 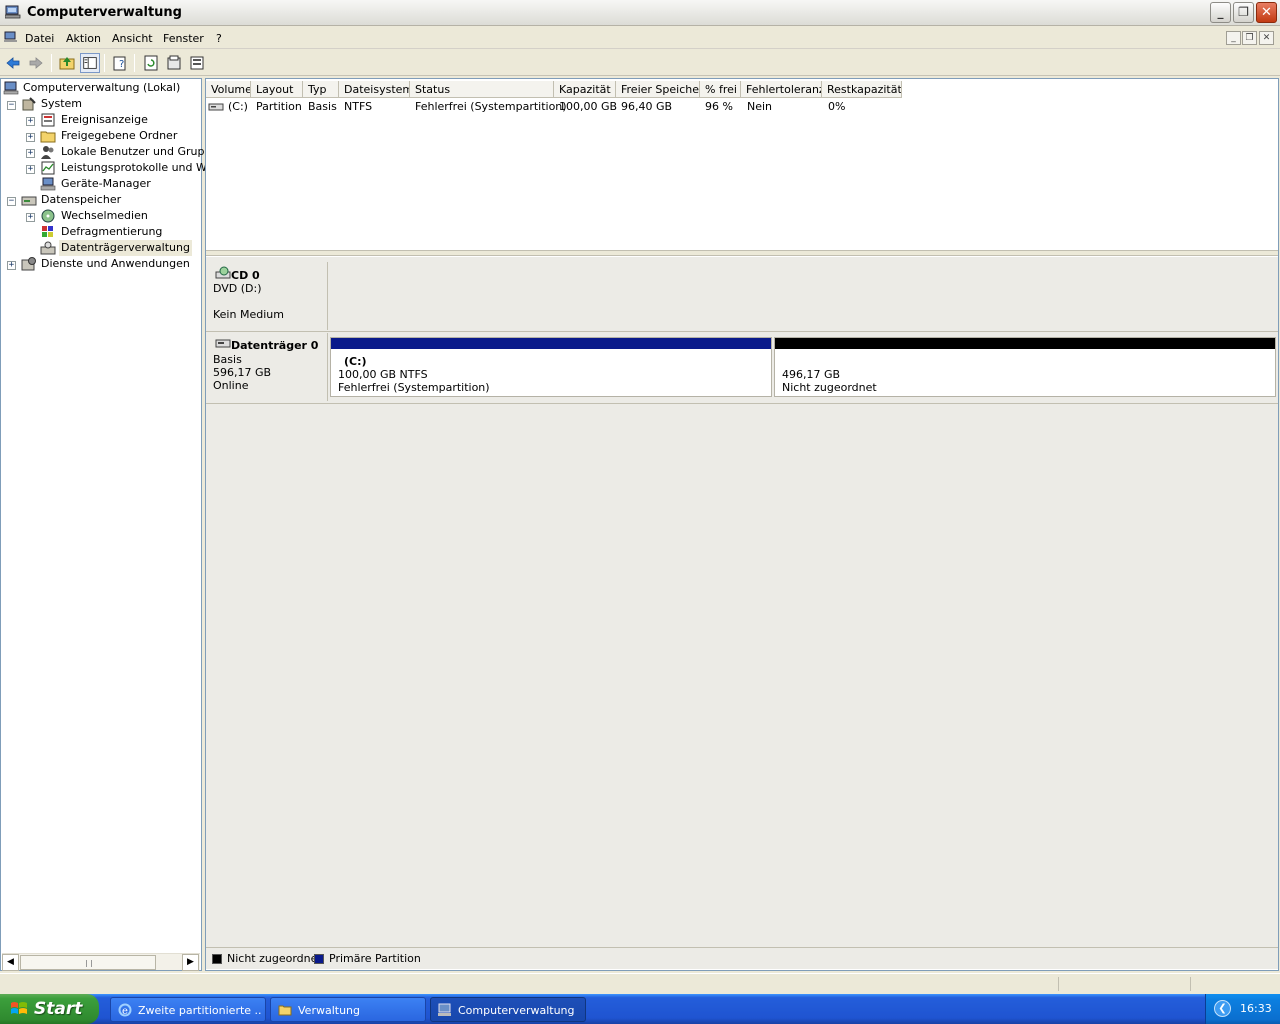 I want to click on tree-label: Ereignisanzeige, so click(x=104, y=119).